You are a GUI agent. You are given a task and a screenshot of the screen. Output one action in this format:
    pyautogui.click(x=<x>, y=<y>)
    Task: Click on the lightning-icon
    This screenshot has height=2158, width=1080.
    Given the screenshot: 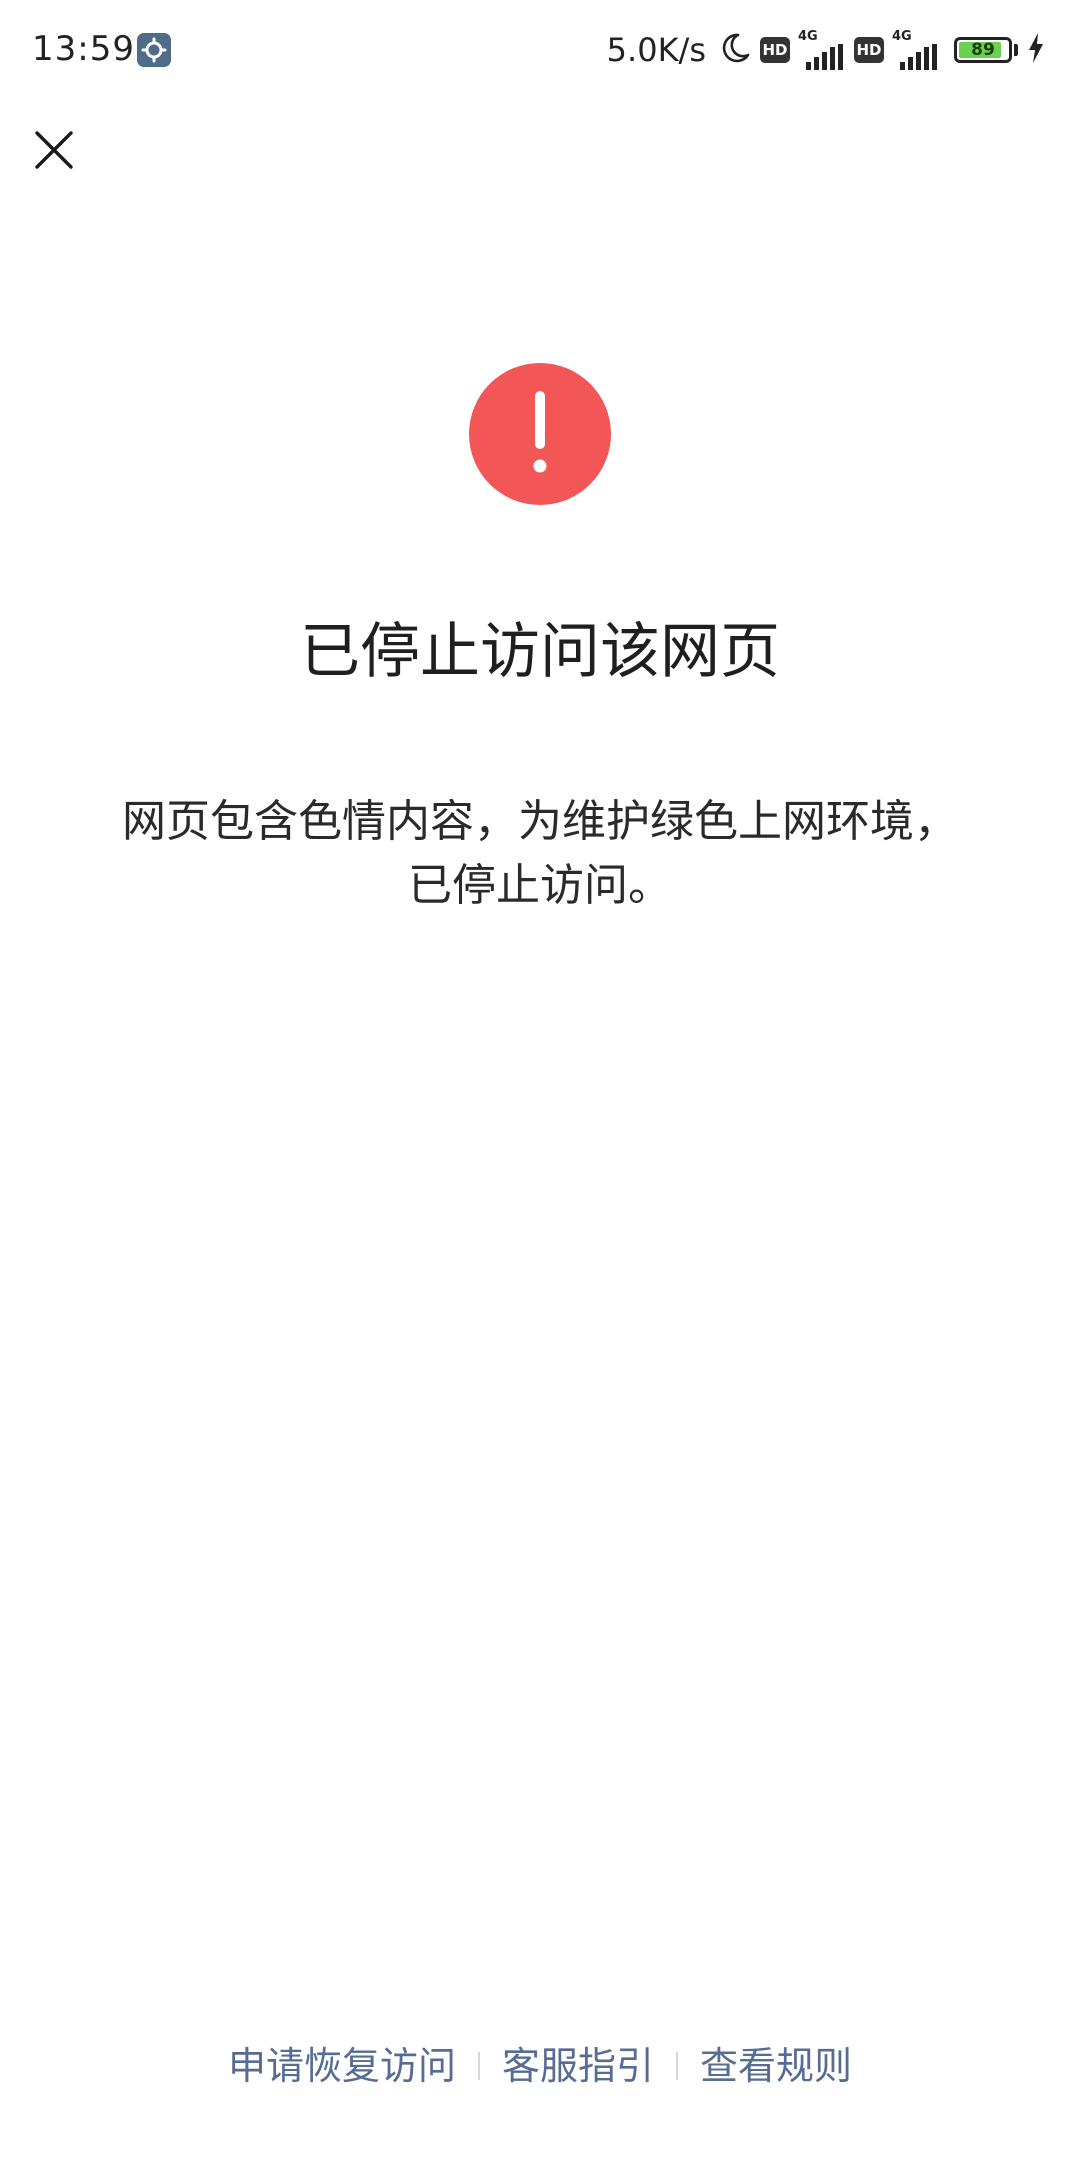 What is the action you would take?
    pyautogui.click(x=1036, y=50)
    